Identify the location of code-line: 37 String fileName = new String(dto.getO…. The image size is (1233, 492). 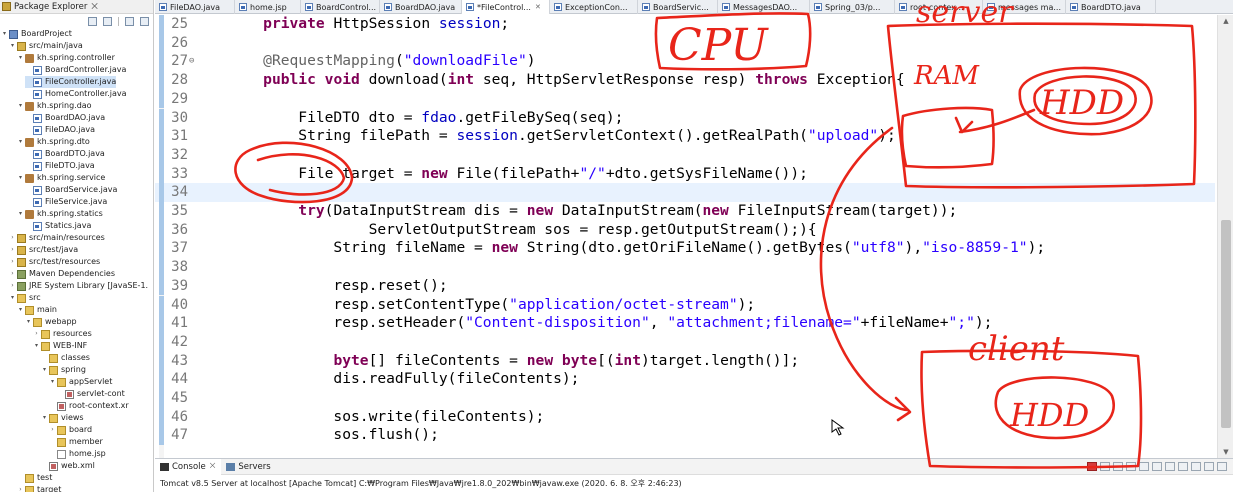
(685, 249).